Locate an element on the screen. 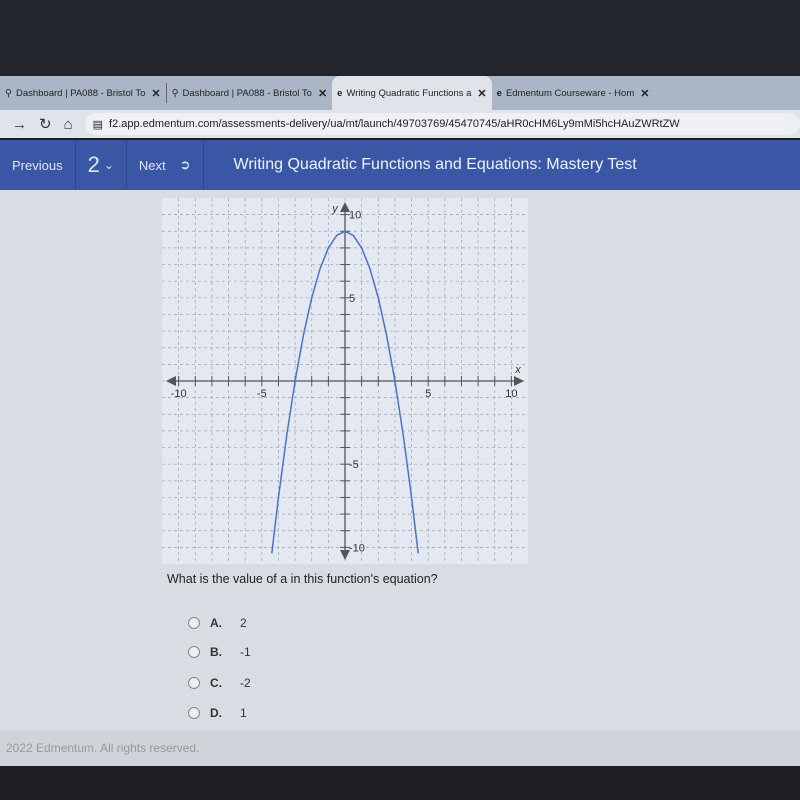 This screenshot has width=800, height=800. tab-writing-quadratic: e Writing Quadratic Functions a ✕ is located at coordinates (412, 93).